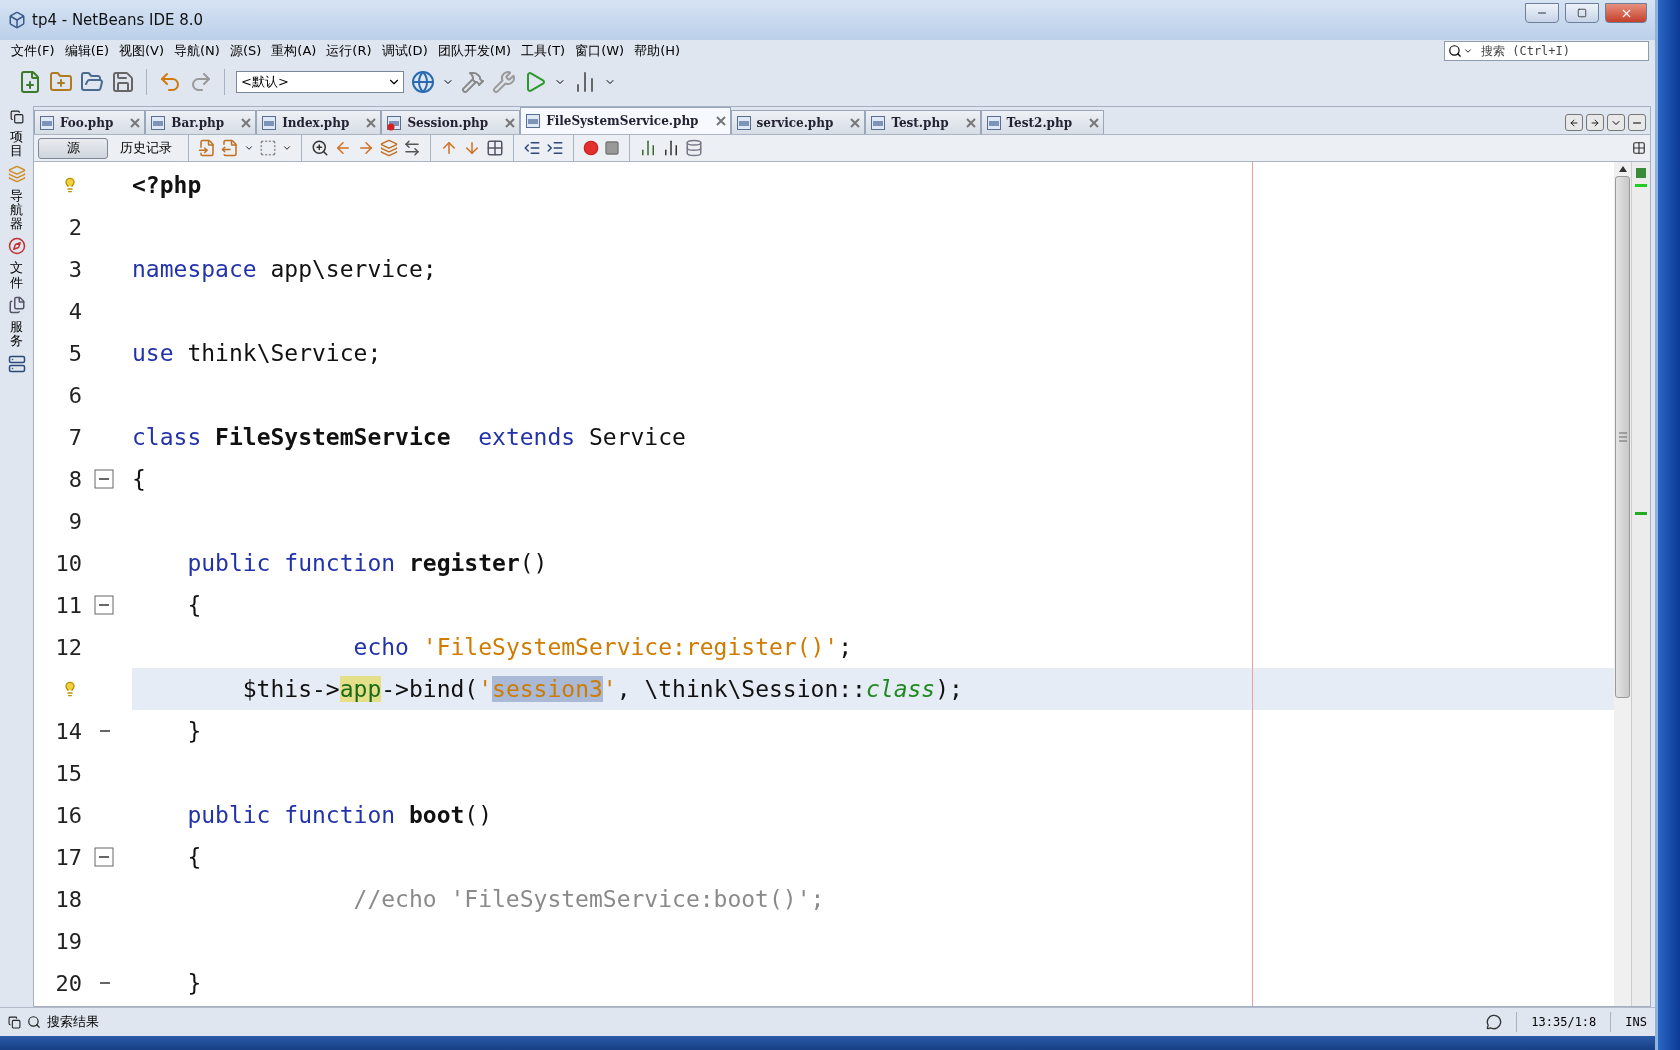 The width and height of the screenshot is (1680, 1050). What do you see at coordinates (245, 51) in the screenshot?
I see `menu-item: 源(S)` at bounding box center [245, 51].